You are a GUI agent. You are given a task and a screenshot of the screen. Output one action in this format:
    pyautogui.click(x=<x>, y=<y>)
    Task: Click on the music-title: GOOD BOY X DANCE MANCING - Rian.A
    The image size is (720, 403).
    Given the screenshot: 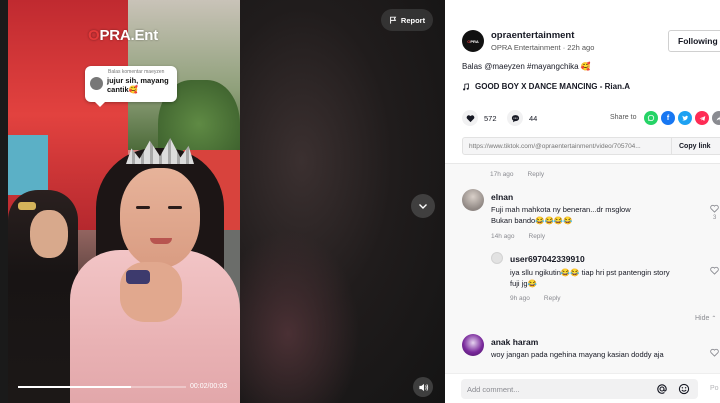 What is the action you would take?
    pyautogui.click(x=552, y=86)
    